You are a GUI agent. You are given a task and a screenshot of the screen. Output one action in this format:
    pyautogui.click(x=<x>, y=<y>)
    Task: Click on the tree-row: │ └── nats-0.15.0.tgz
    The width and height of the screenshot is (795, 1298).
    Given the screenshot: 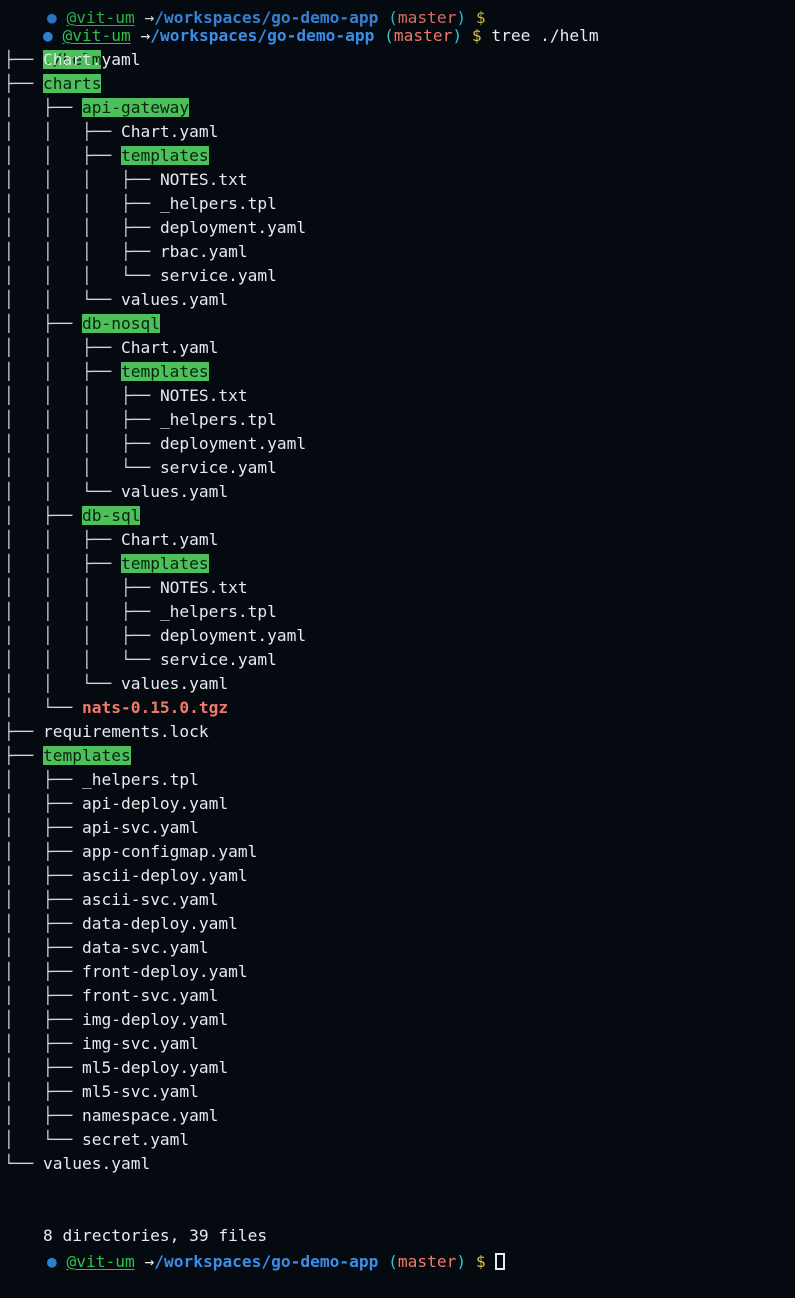 What is the action you would take?
    pyautogui.click(x=397, y=708)
    